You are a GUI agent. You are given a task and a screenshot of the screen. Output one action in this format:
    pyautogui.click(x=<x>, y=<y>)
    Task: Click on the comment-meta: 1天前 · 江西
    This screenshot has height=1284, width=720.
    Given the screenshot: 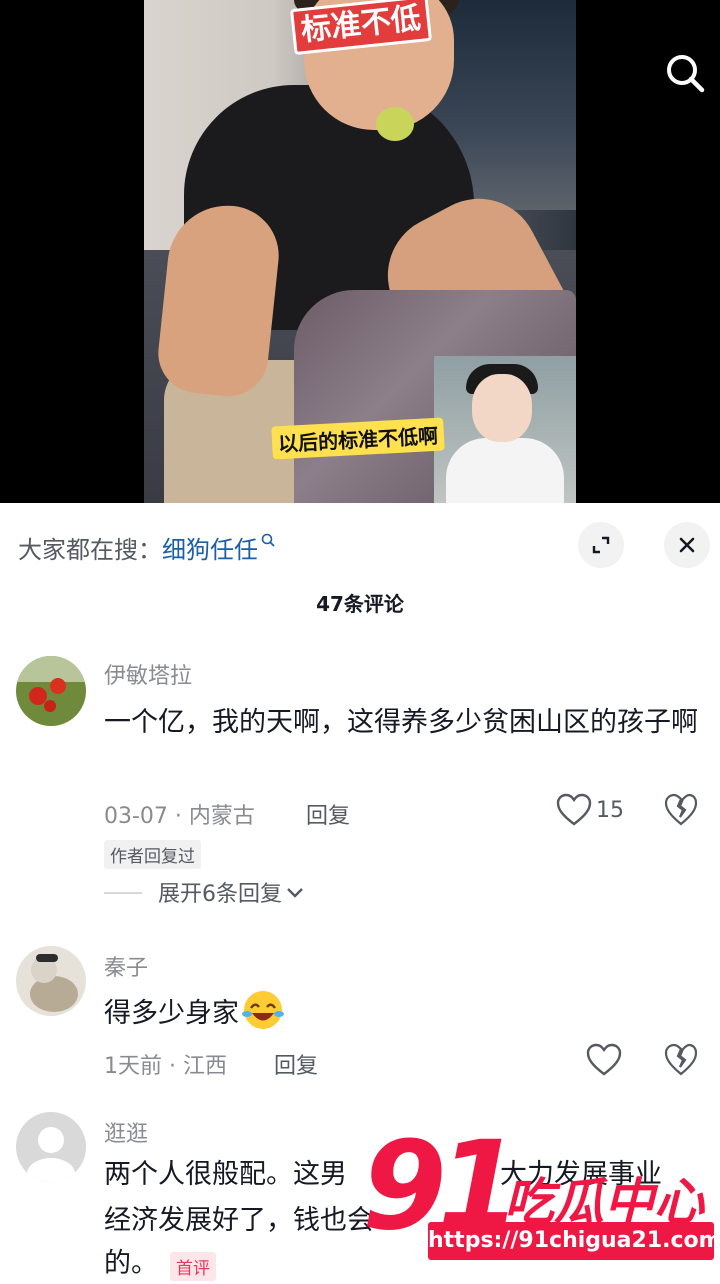 What is the action you would take?
    pyautogui.click(x=165, y=1066)
    